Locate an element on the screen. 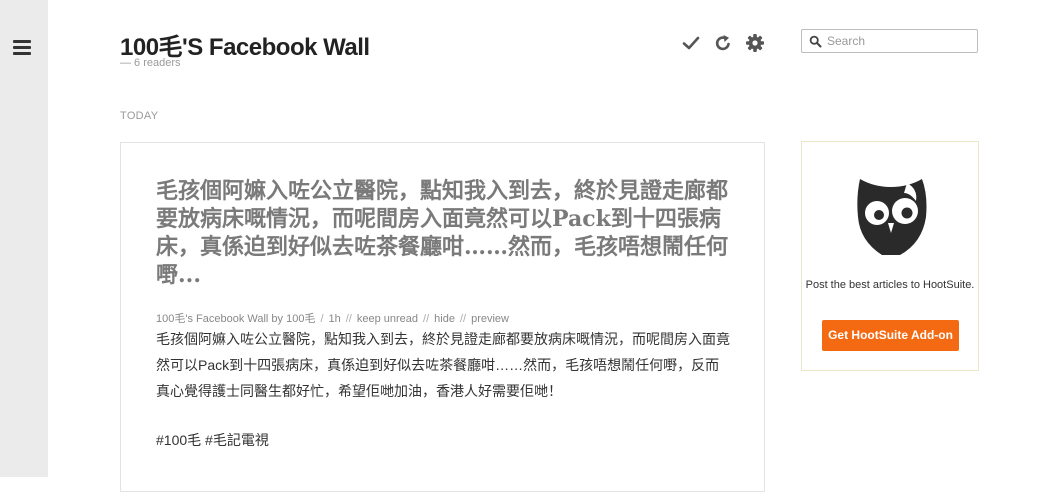 The height and width of the screenshot is (492, 1049). article-age: 1h is located at coordinates (334, 319).